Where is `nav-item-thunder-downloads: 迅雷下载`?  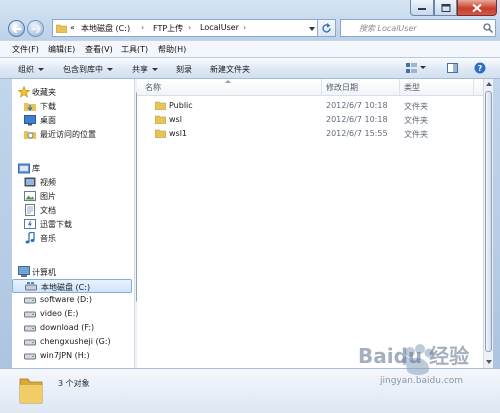 nav-item-thunder-downloads: 迅雷下载 is located at coordinates (72, 224).